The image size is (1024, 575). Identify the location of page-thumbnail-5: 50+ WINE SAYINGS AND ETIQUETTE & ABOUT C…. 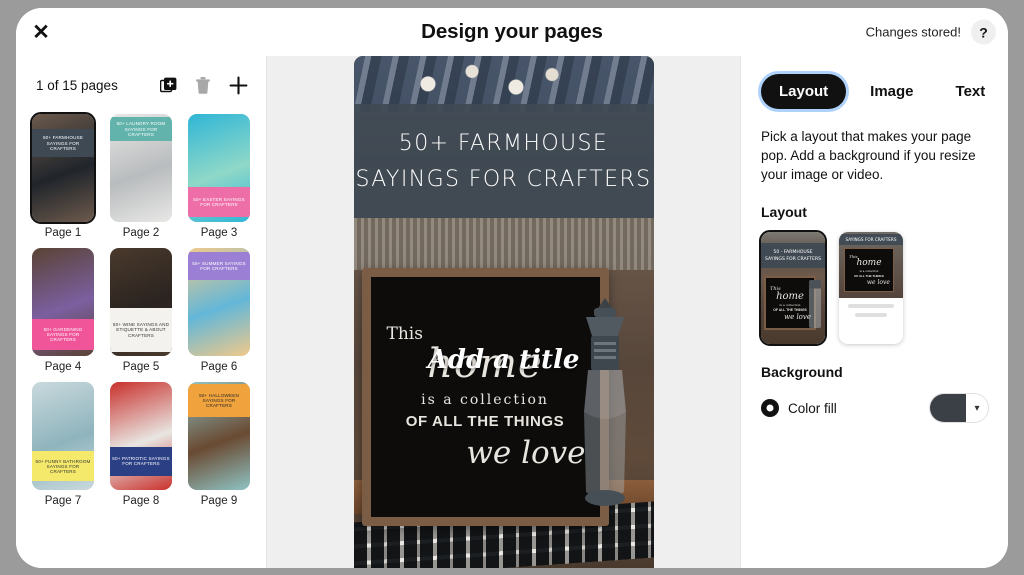
(141, 302).